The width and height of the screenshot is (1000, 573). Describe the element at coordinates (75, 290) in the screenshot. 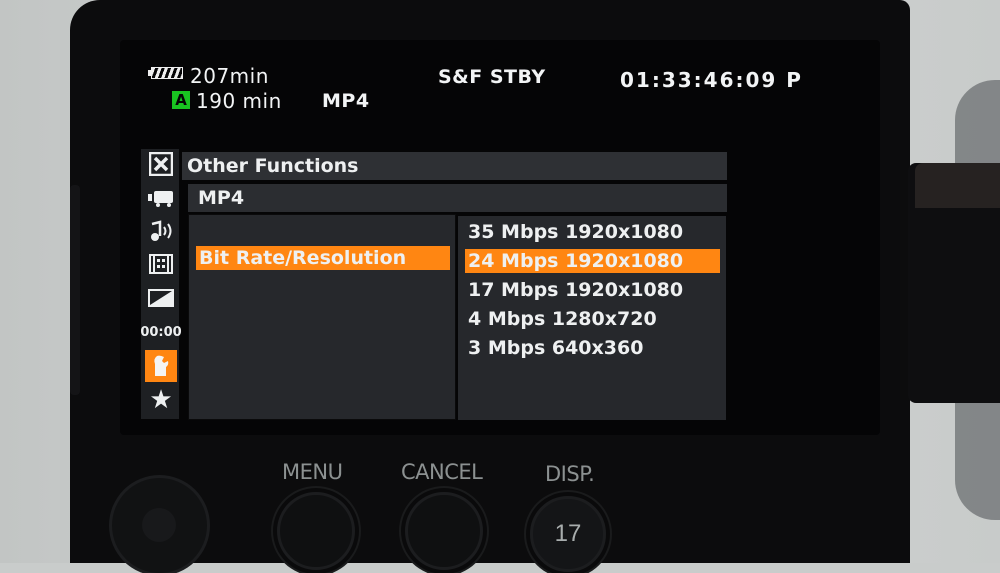

I see `camera-edge` at that location.